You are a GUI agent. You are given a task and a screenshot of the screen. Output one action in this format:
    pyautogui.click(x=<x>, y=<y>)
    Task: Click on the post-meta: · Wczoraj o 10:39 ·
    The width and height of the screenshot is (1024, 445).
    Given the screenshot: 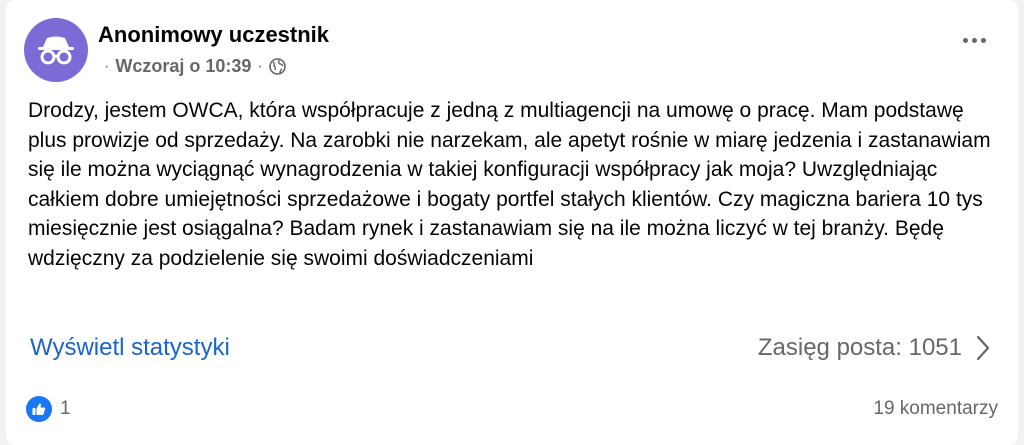 What is the action you would take?
    pyautogui.click(x=195, y=66)
    